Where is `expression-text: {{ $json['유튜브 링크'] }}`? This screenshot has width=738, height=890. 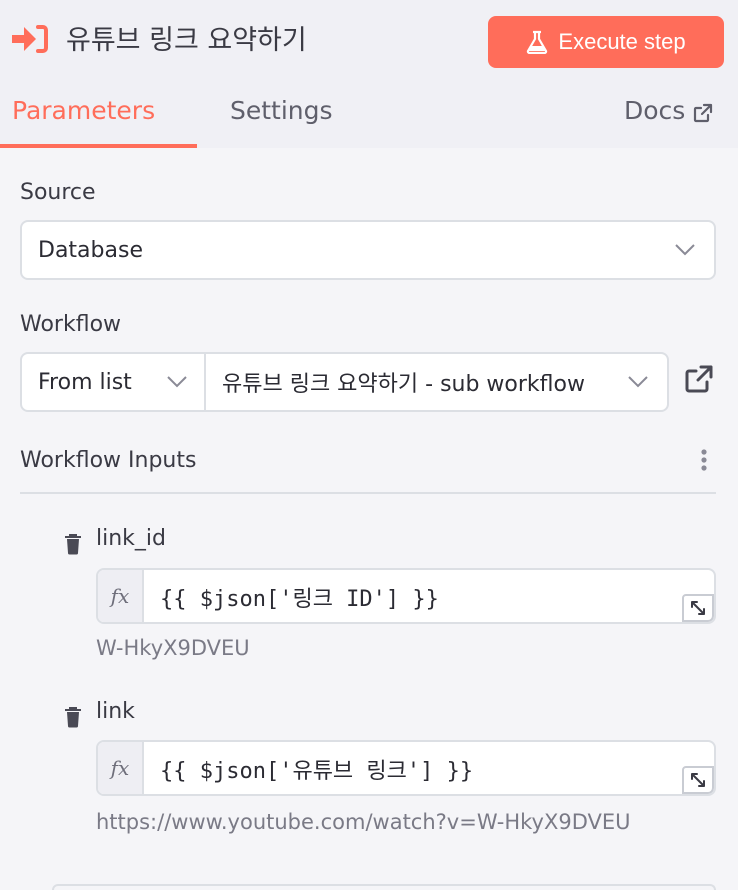 expression-text: {{ $json['유튜브 링크'] }} is located at coordinates (317, 771).